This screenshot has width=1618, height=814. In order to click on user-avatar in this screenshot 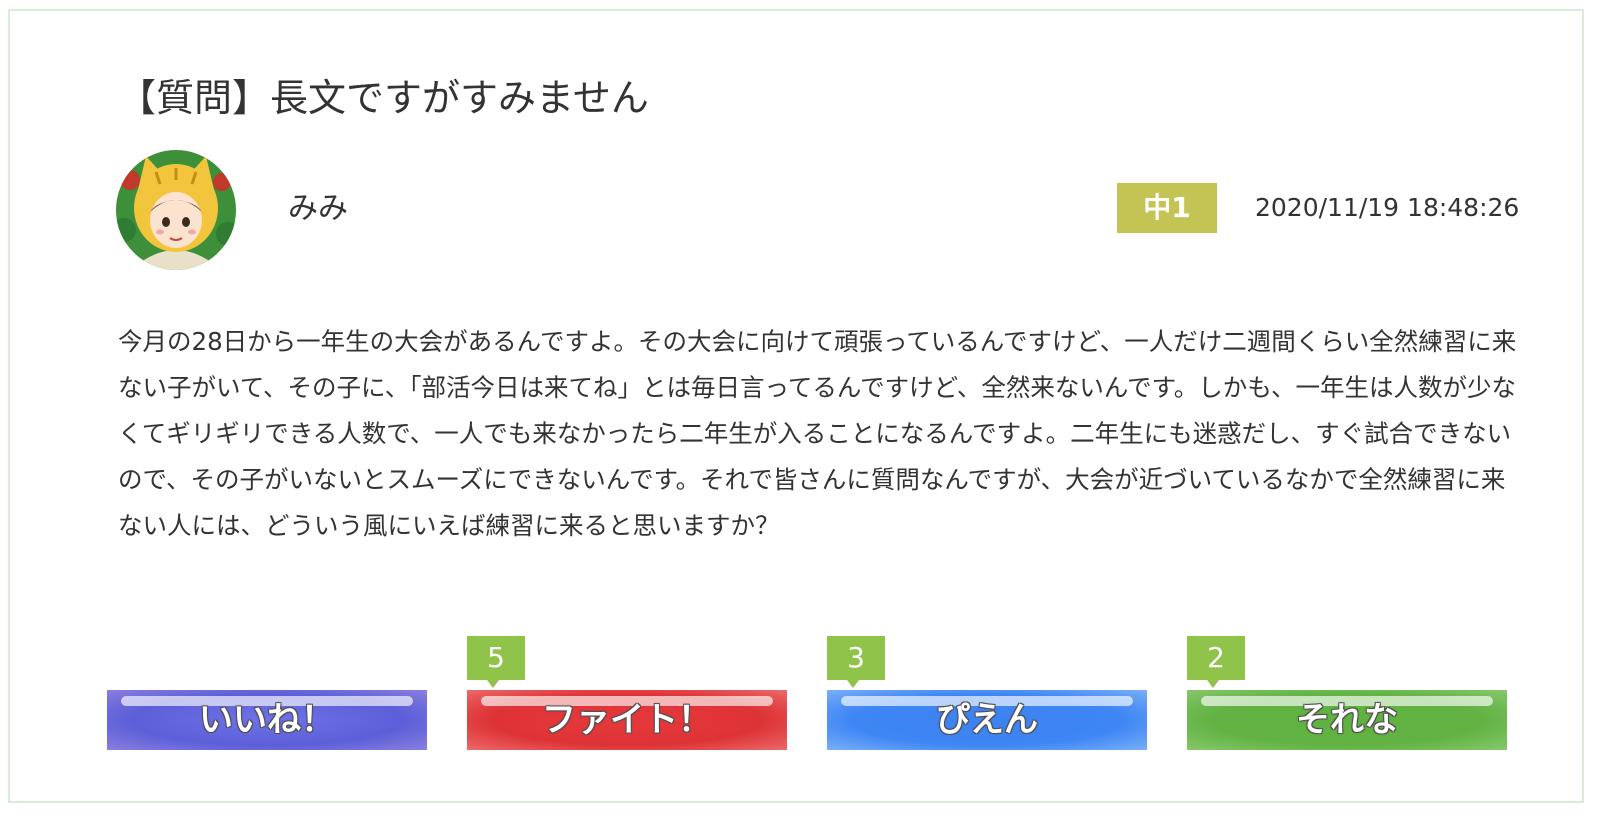, I will do `click(176, 210)`.